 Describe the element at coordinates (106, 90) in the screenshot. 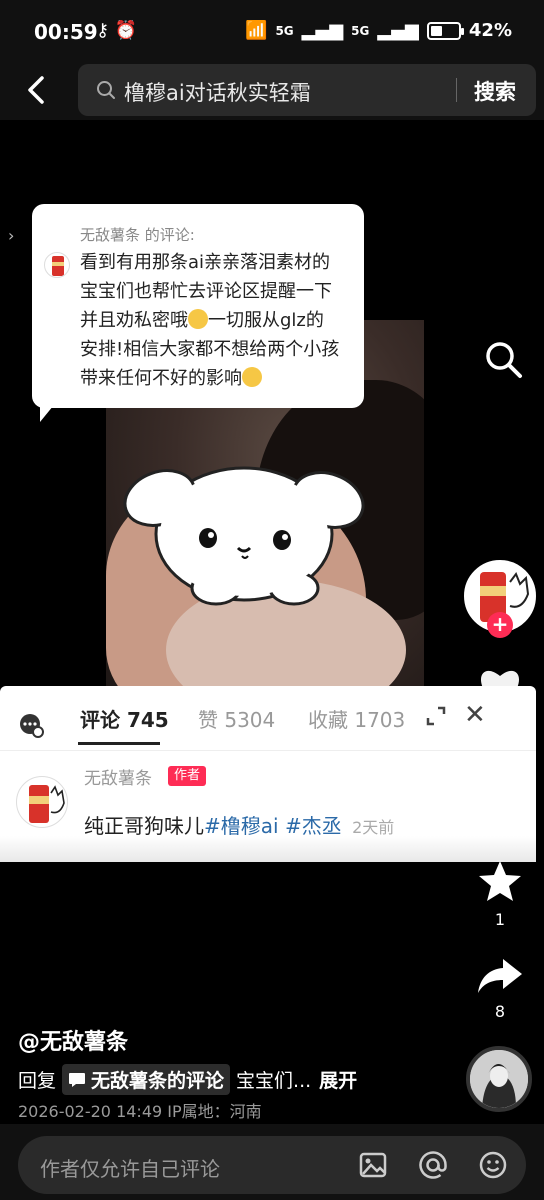

I see `search-icon` at that location.